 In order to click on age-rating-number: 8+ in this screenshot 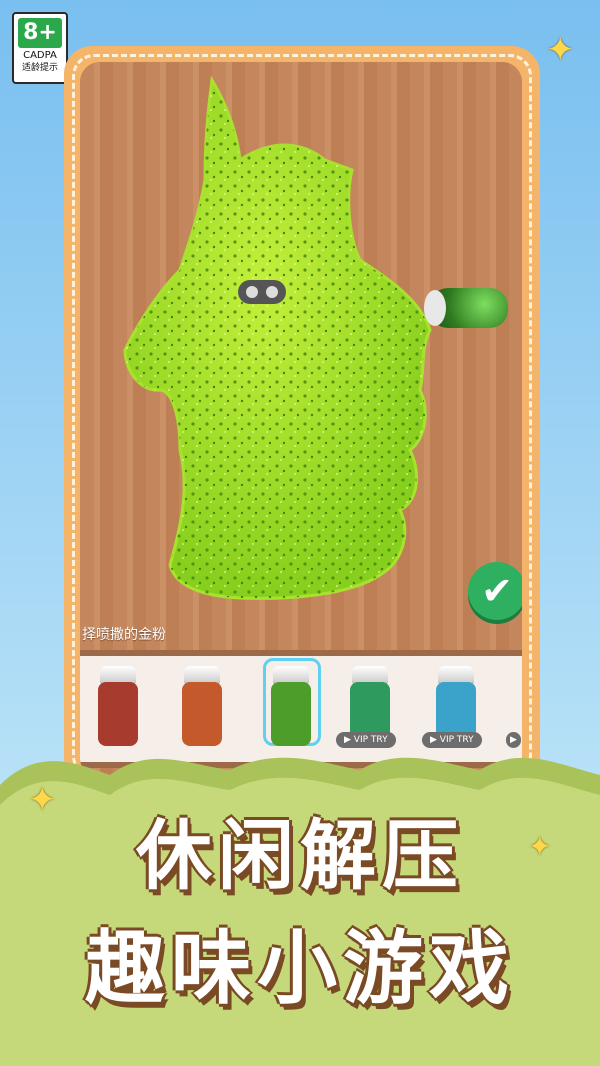, I will do `click(40, 33)`.